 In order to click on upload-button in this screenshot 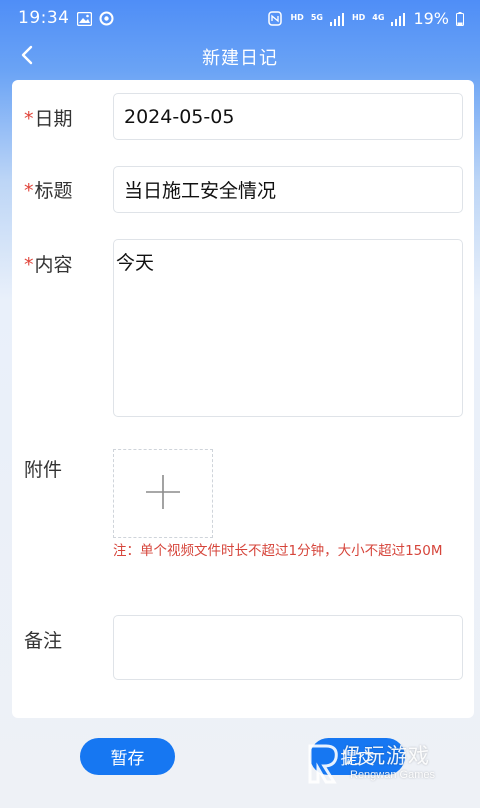, I will do `click(163, 493)`.